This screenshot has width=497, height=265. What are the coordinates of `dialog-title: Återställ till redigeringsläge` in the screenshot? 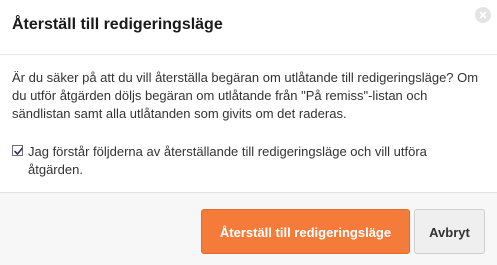 It's located at (117, 24).